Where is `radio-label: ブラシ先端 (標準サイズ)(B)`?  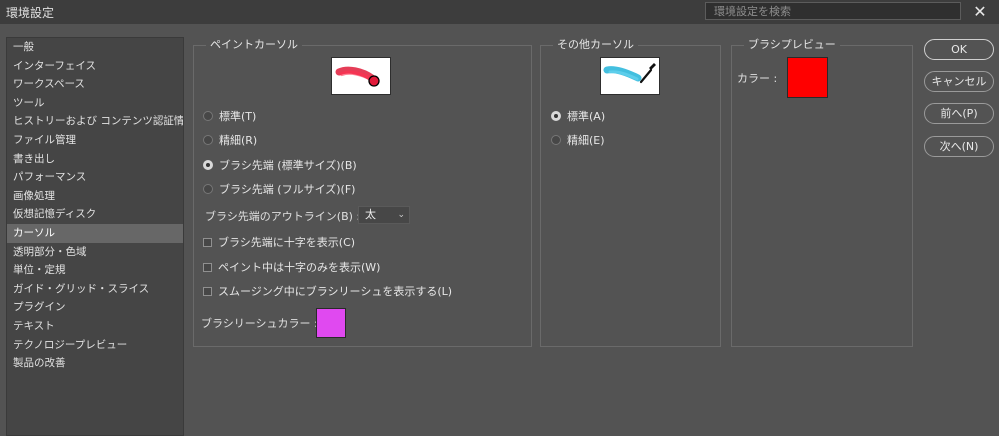
radio-label: ブラシ先端 (標準サイズ)(B) is located at coordinates (288, 165).